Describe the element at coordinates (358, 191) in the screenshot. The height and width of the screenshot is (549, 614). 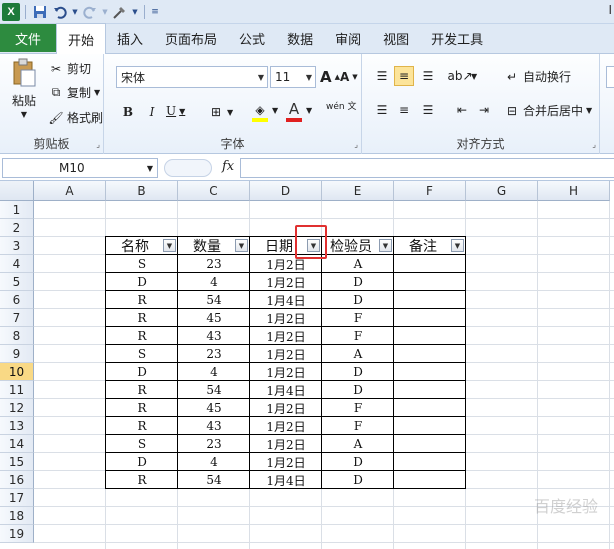
I see `column-header-e: E` at that location.